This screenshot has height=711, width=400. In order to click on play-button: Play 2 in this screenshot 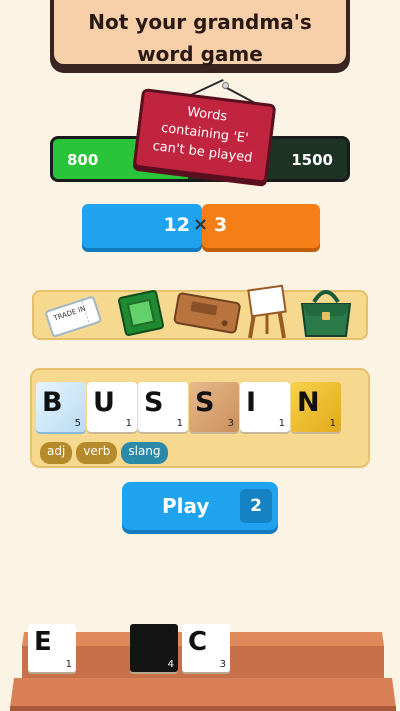, I will do `click(200, 506)`.